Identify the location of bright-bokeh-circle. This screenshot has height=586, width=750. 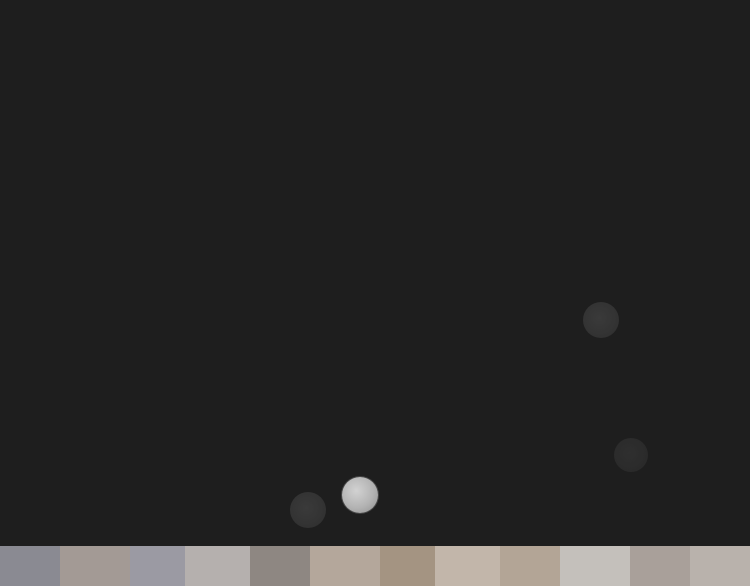
(360, 495).